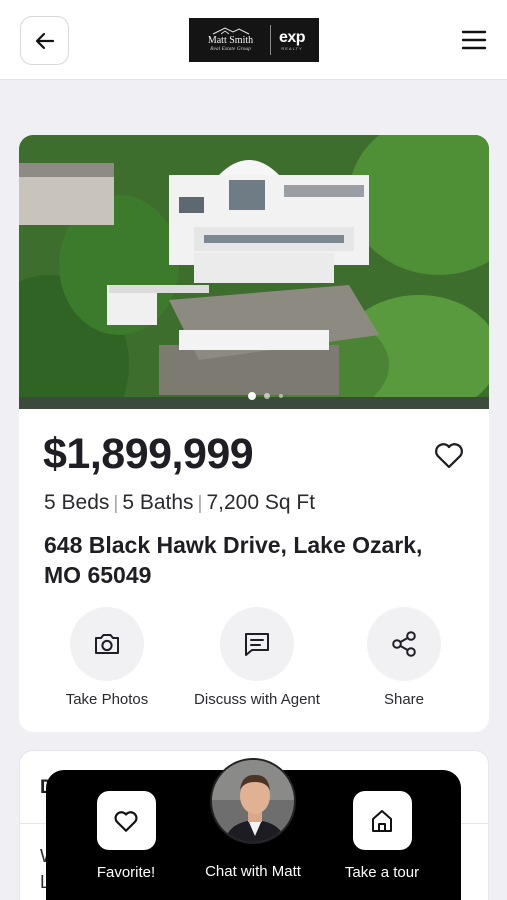  Describe the element at coordinates (257, 699) in the screenshot. I see `discuss-agent-label: Discuss with Agent` at that location.